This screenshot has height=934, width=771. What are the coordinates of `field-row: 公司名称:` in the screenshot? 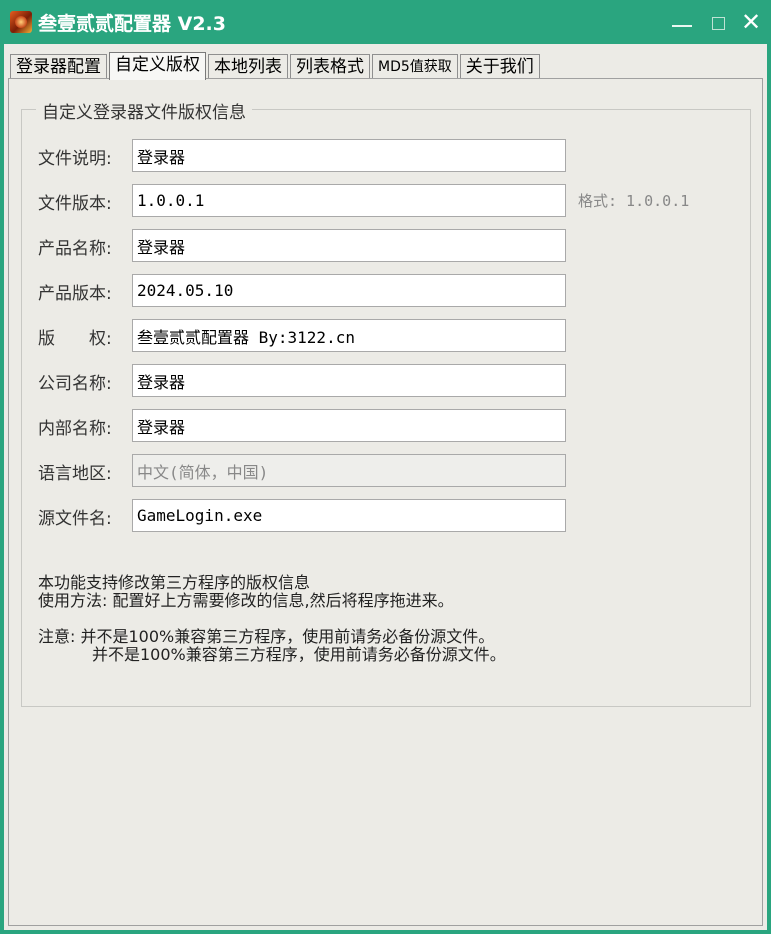 It's located at (387, 380).